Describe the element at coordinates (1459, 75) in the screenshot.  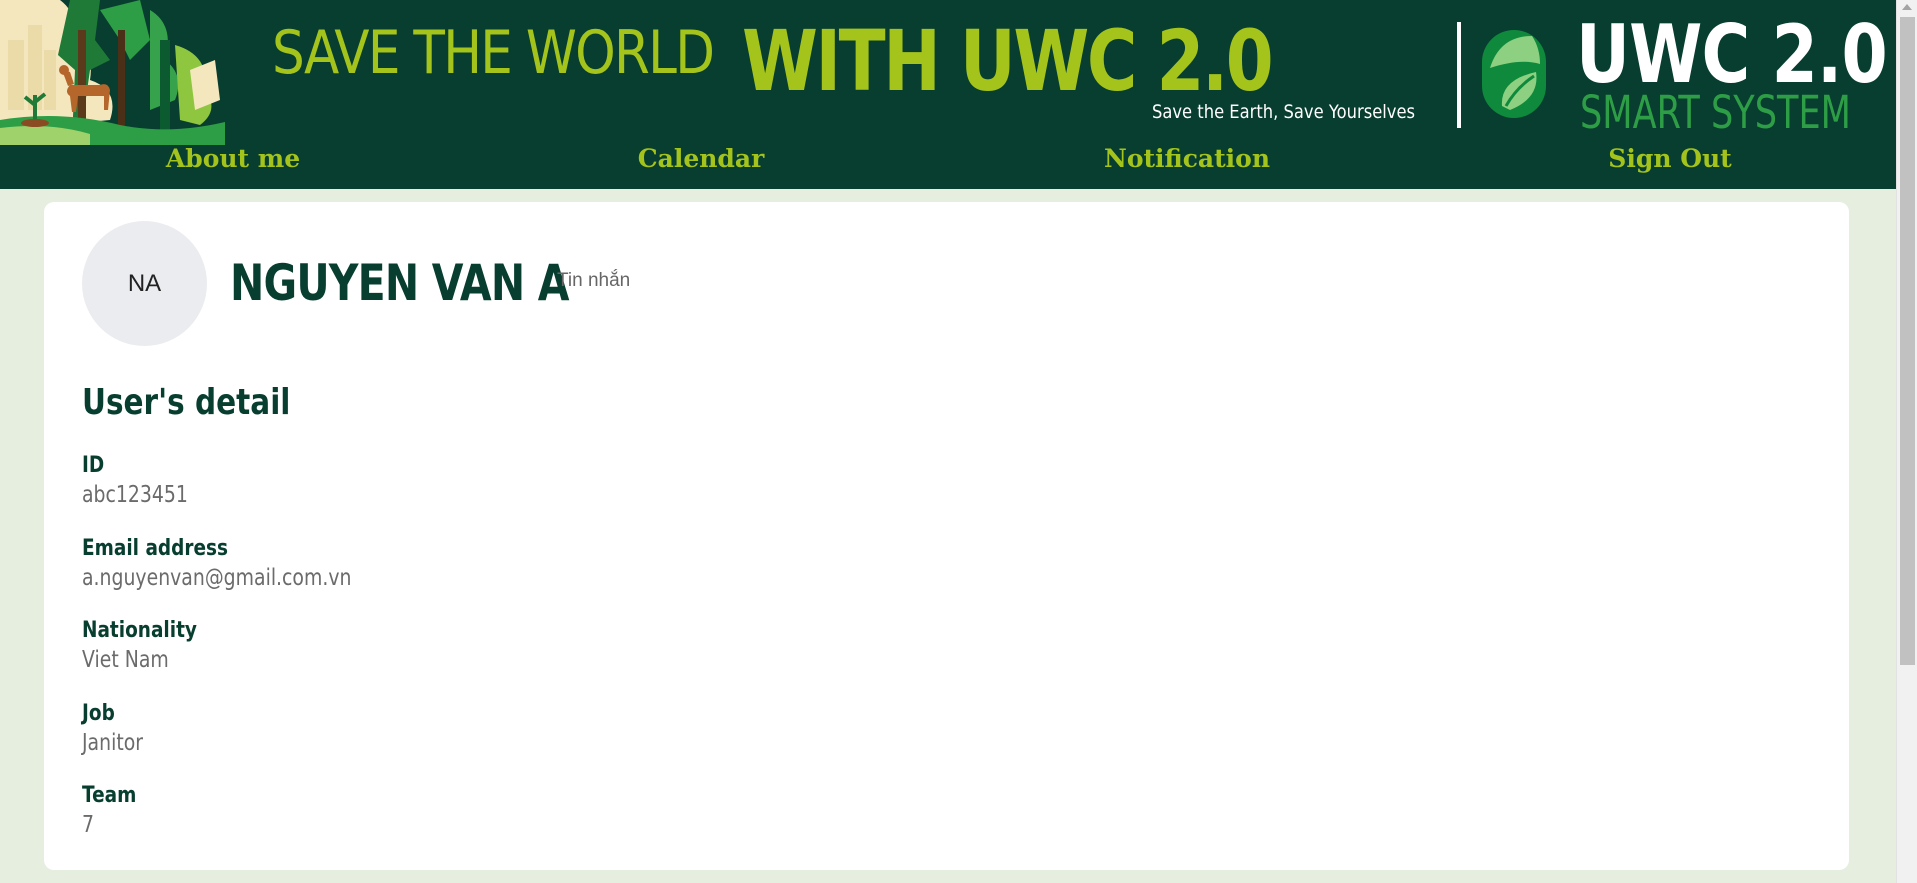
I see `header-divider` at that location.